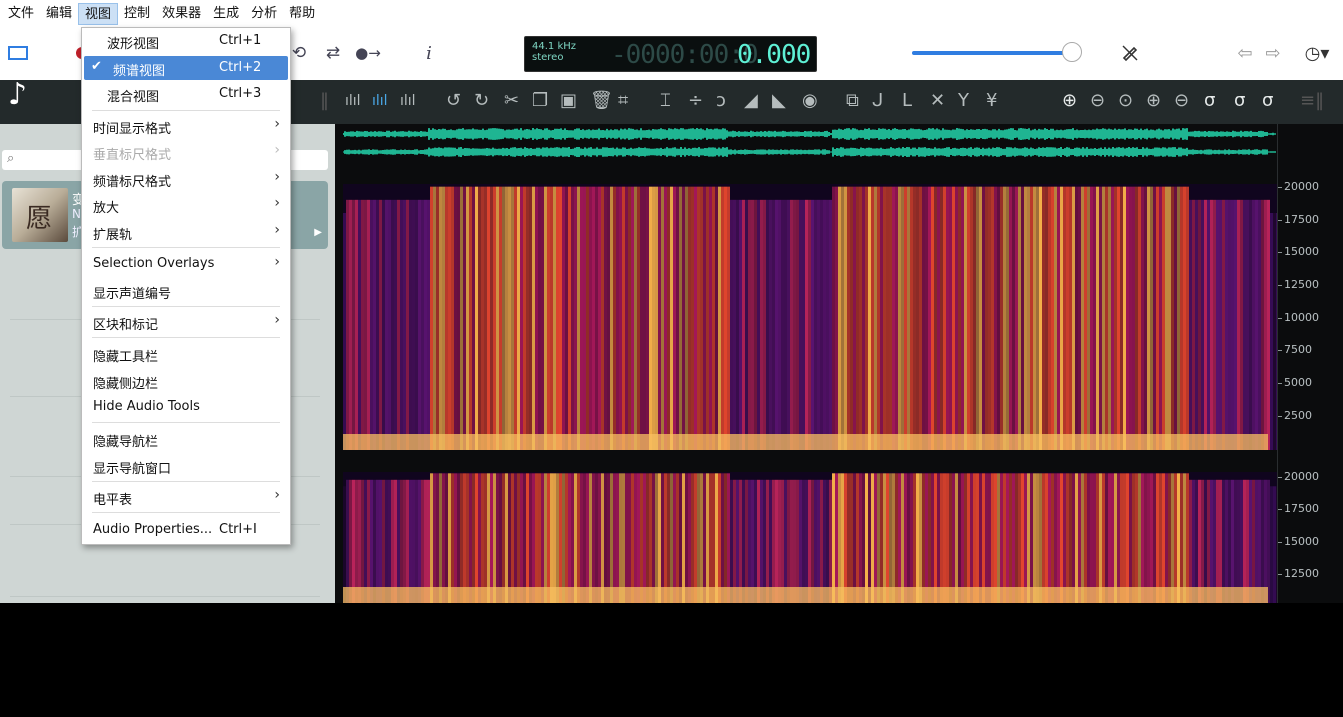  Describe the element at coordinates (59, 14) in the screenshot. I see `menu-edit: 编辑` at that location.